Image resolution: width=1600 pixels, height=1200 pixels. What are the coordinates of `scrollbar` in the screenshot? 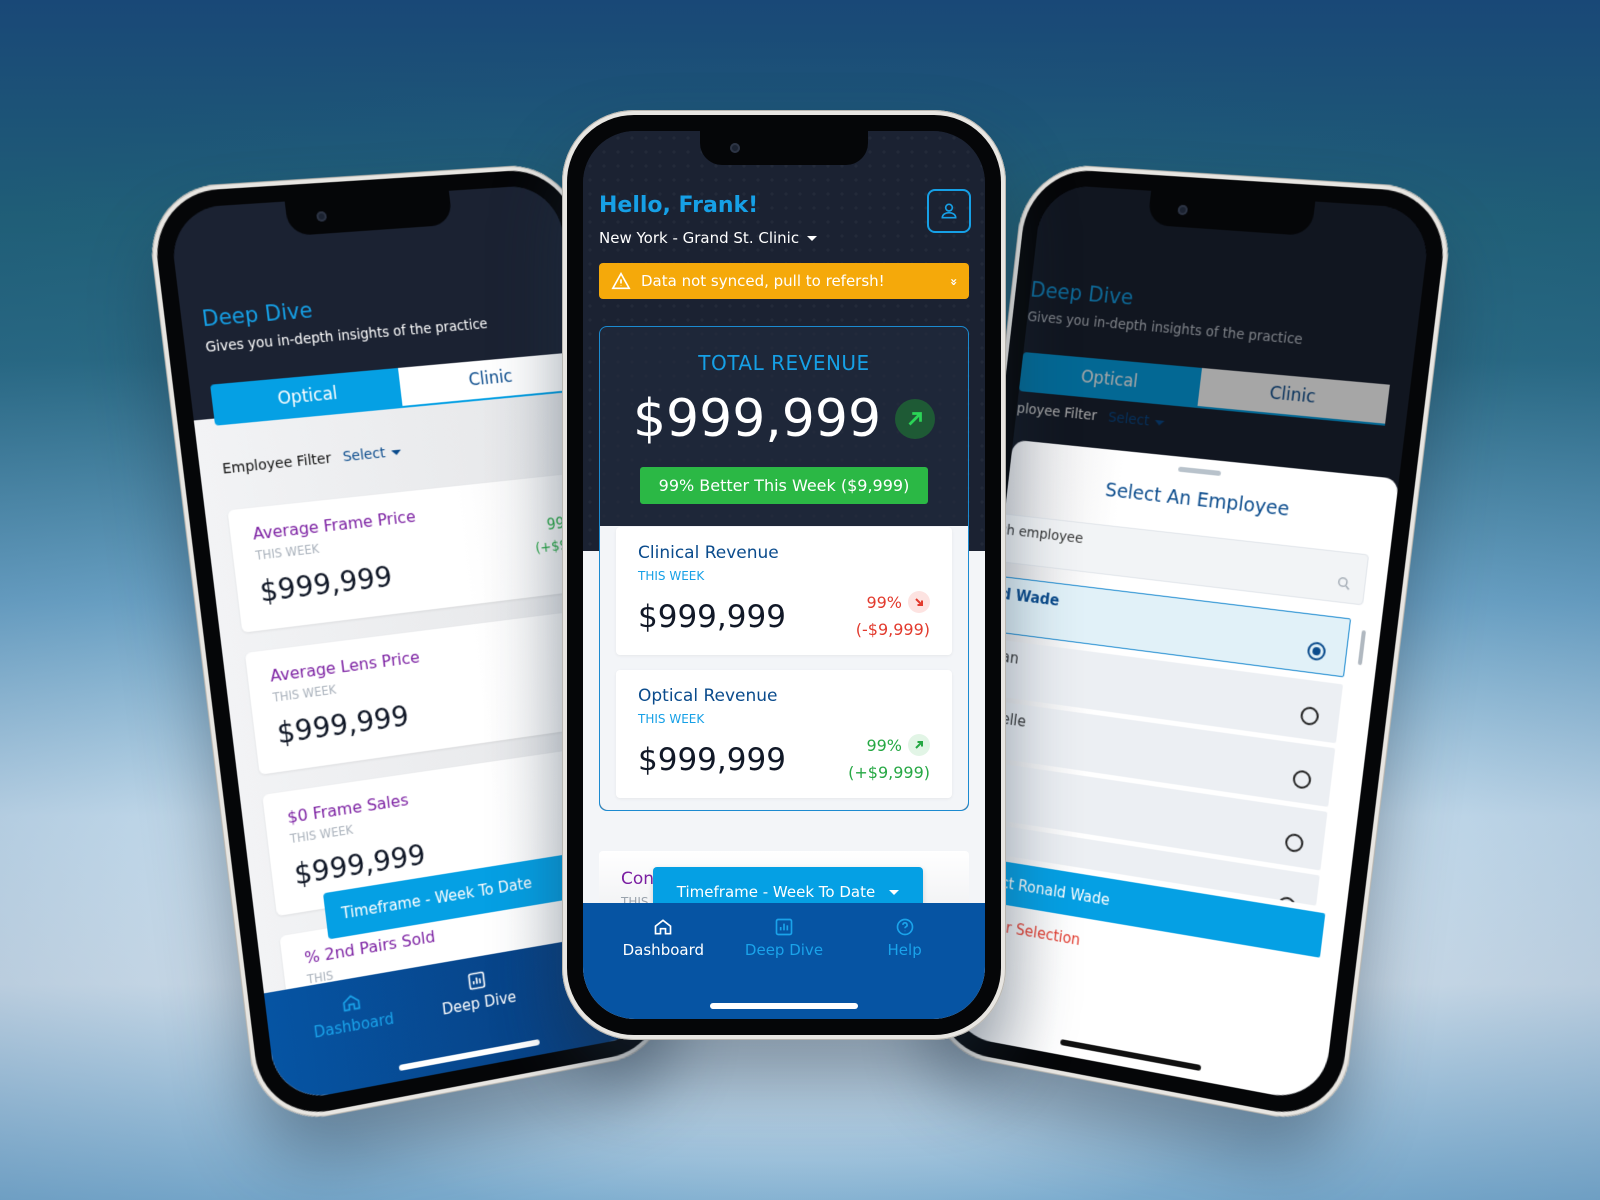 It's located at (1362, 648).